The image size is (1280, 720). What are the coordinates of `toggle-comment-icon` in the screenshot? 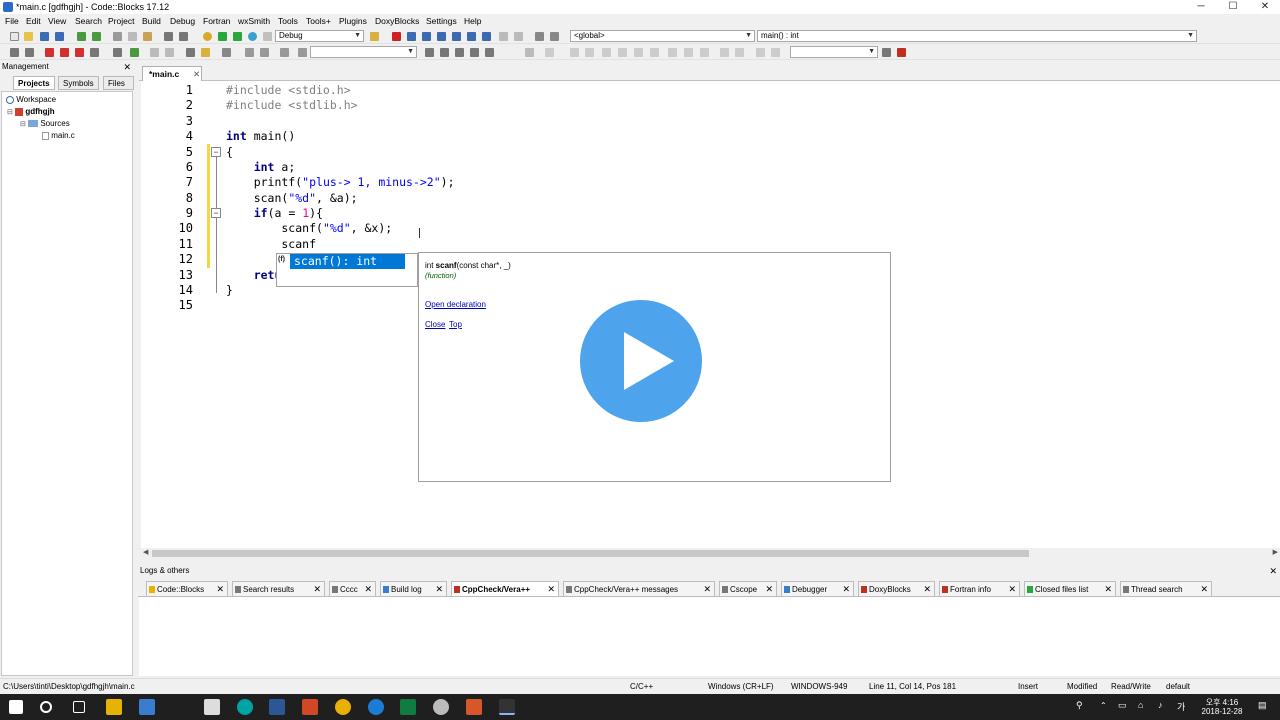 It's located at (190, 52).